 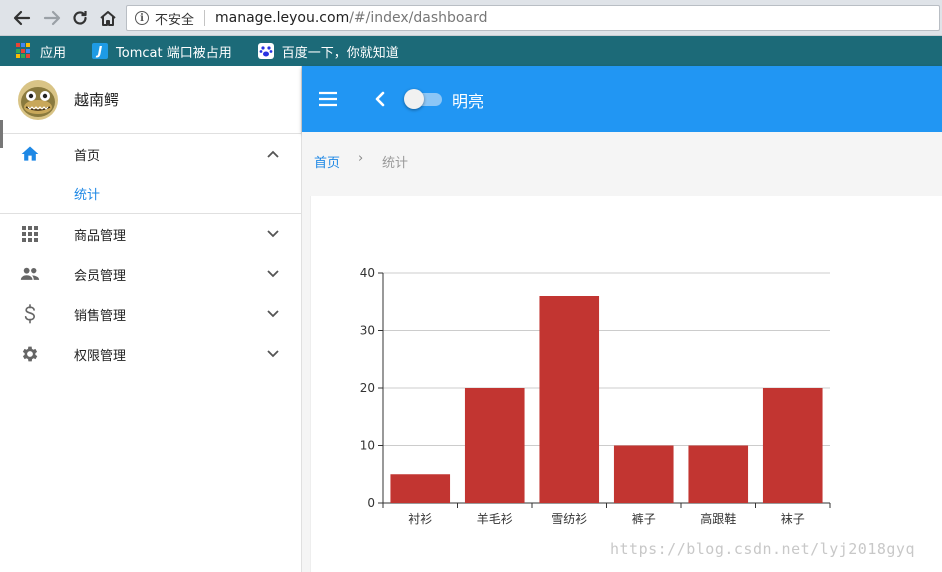 I want to click on bookmark-tomcat: J Tomcat 端口被占用, so click(x=162, y=51).